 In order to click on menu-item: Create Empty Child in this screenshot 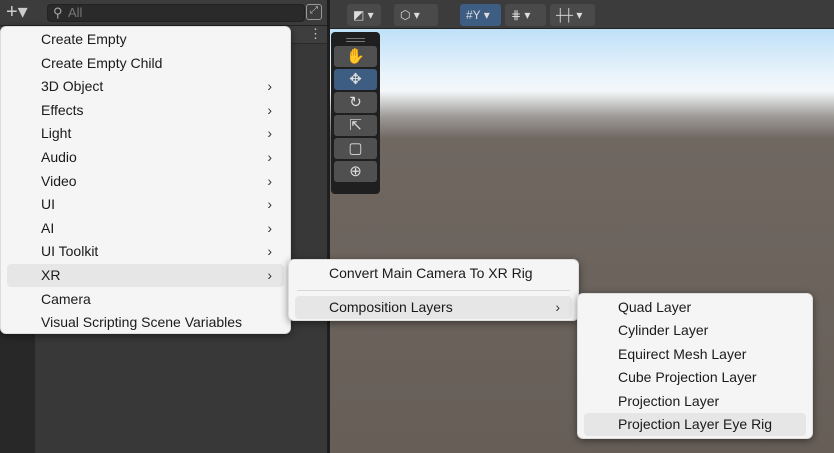, I will do `click(145, 63)`.